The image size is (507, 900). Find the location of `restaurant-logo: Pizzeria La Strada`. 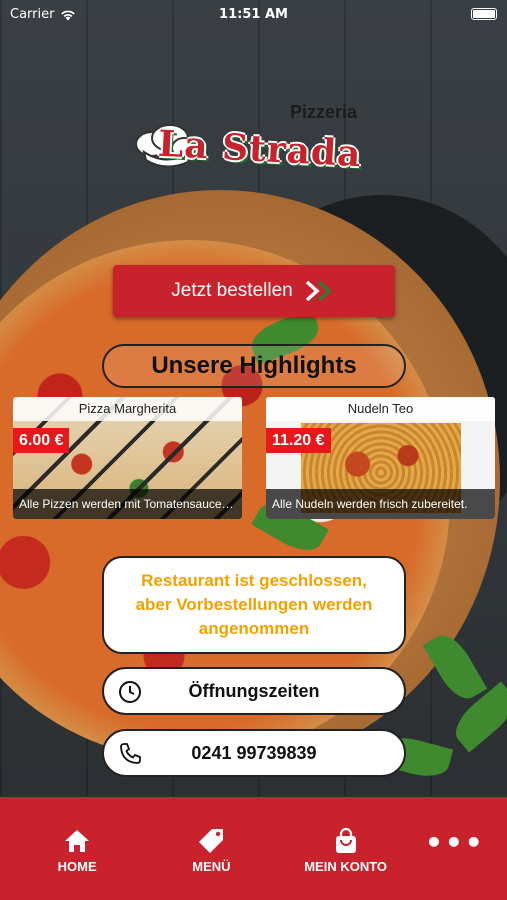

restaurant-logo: Pizzeria La Strada is located at coordinates (260, 153).